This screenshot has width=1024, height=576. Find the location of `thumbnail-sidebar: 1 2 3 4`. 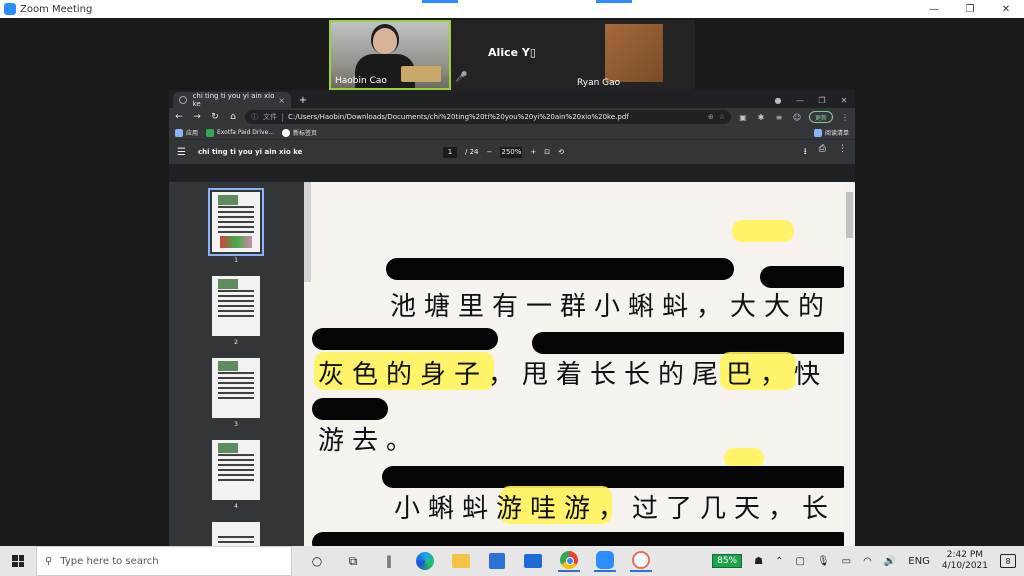

thumbnail-sidebar: 1 2 3 4 is located at coordinates (236, 373).